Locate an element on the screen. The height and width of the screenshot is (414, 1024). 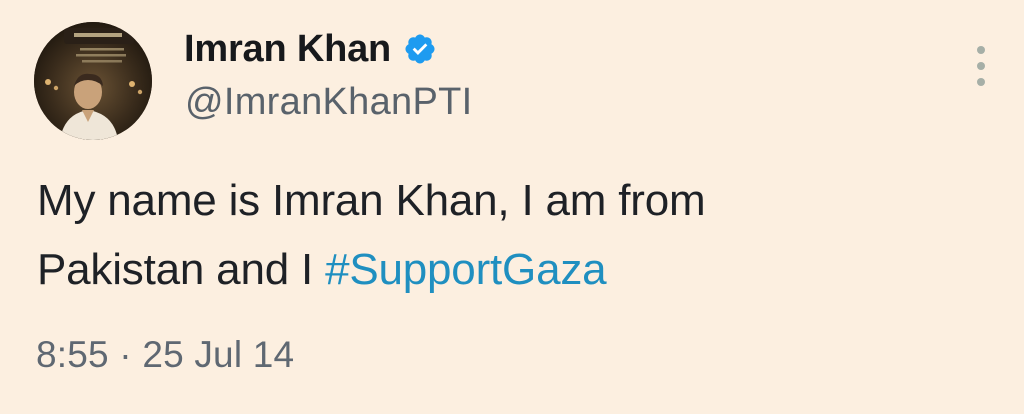
avatar-image is located at coordinates (93, 81).